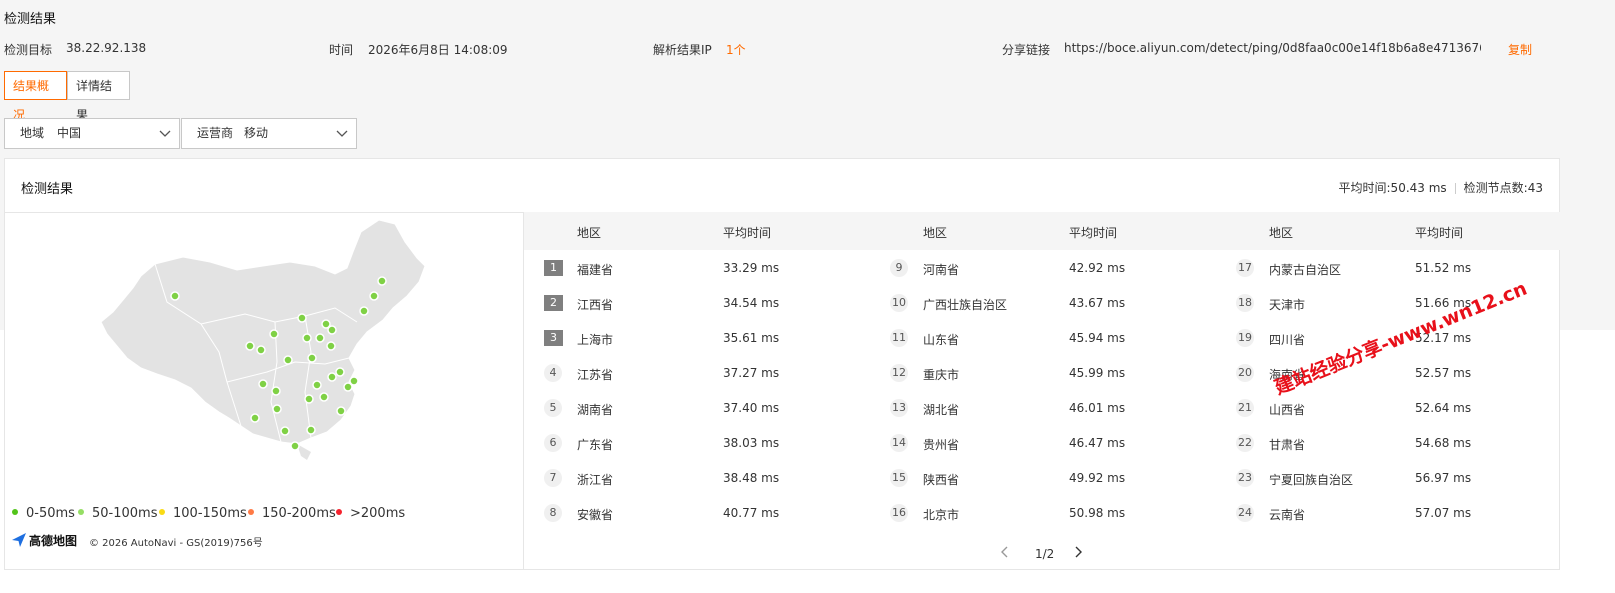  What do you see at coordinates (1443, 268) in the screenshot?
I see `avg-time-cell: 51.52 ms` at bounding box center [1443, 268].